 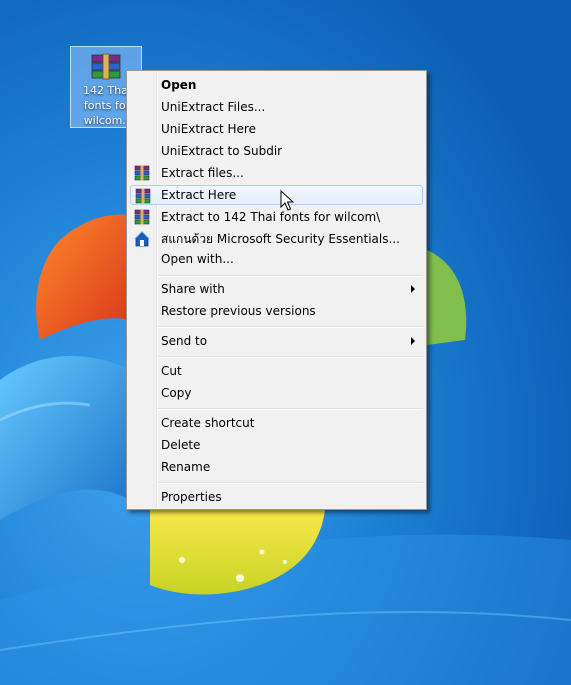 I want to click on menu-item-label: Restore previous versions, so click(x=238, y=311).